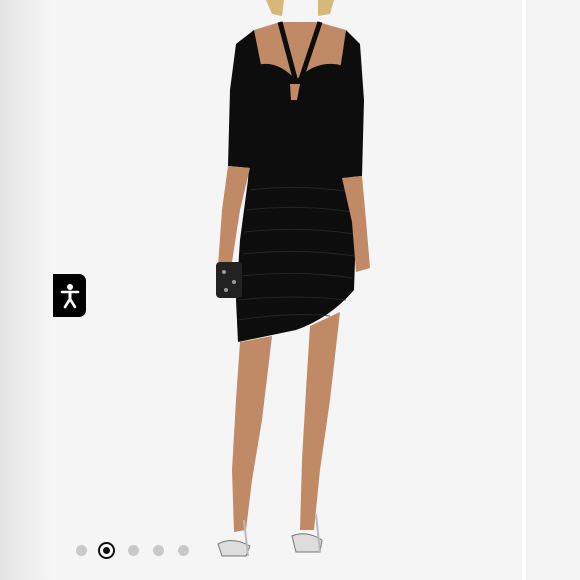  I want to click on next-slide-peek, so click(553, 290).